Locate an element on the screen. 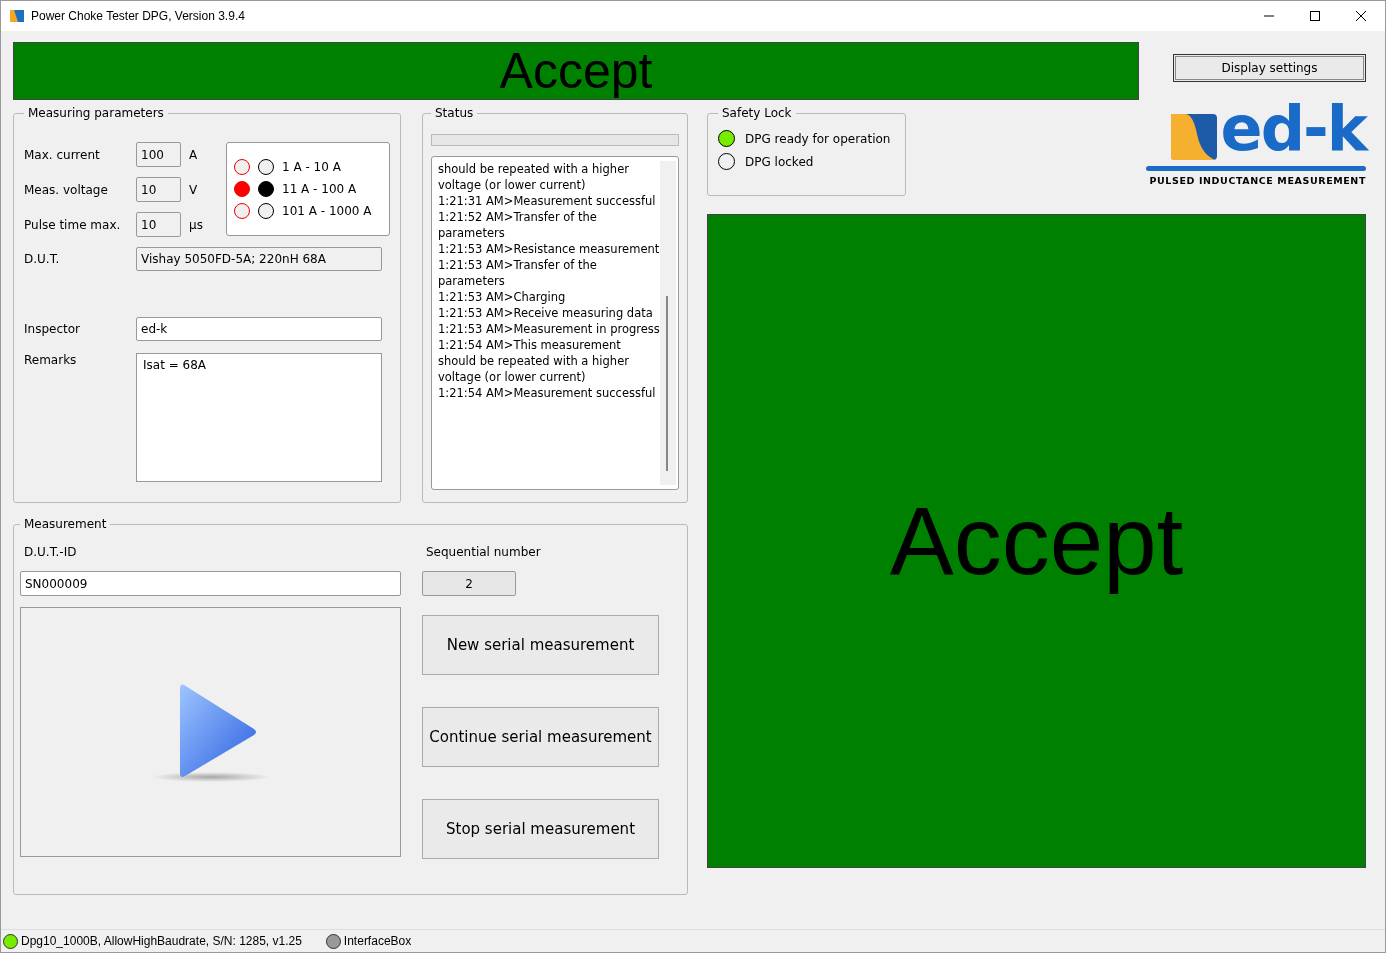  result-text: Accept is located at coordinates (1036, 541).